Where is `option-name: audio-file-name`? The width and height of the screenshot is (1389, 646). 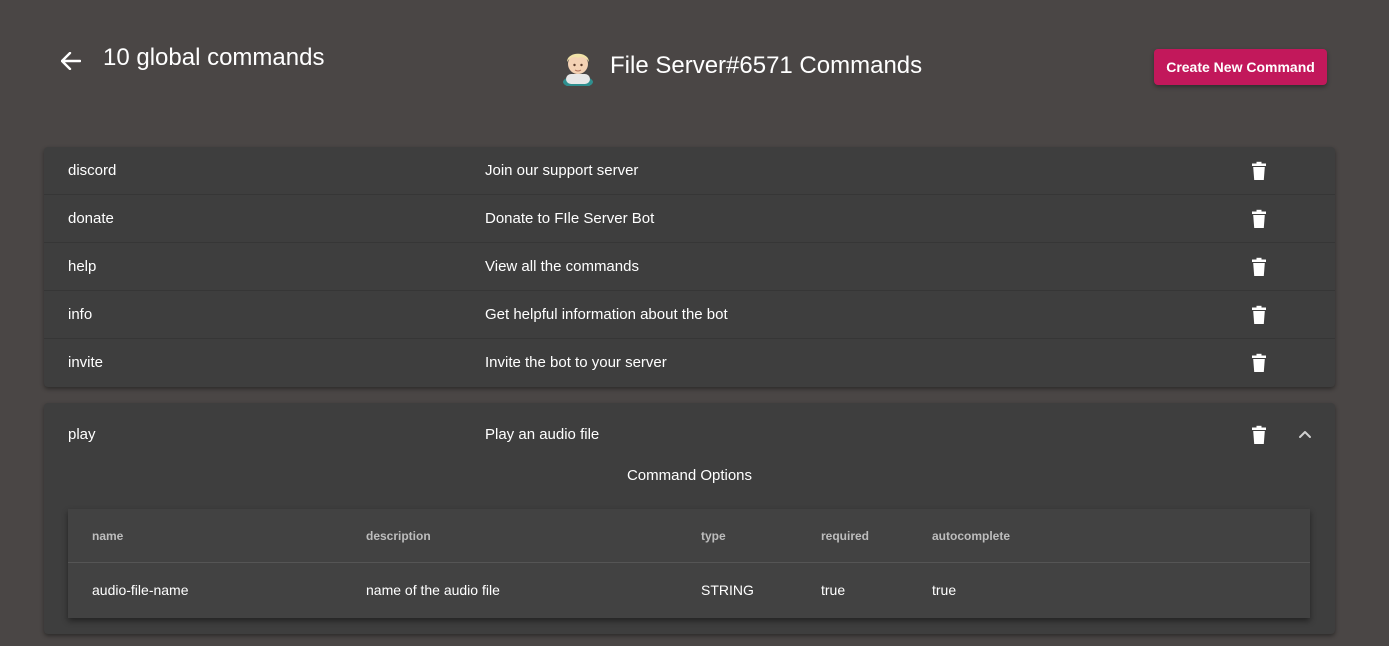 option-name: audio-file-name is located at coordinates (140, 590).